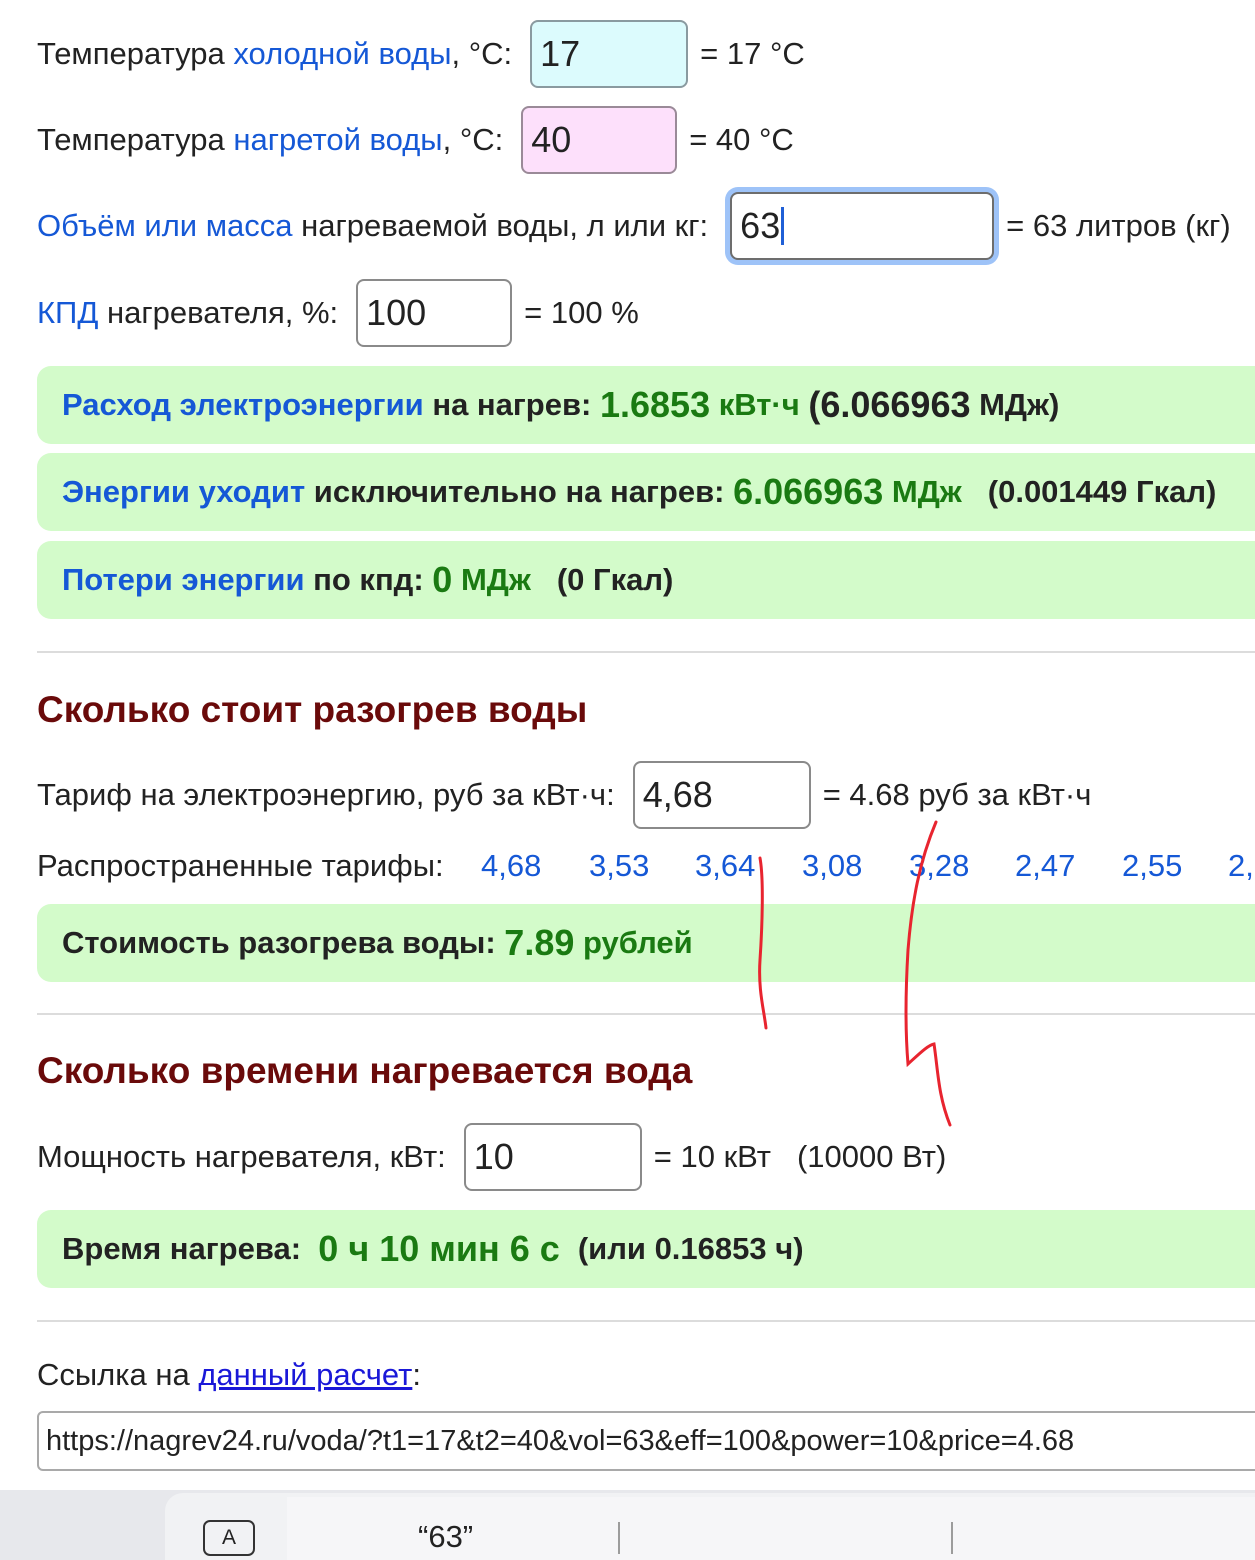 The width and height of the screenshot is (1255, 1560). Describe the element at coordinates (445, 1537) in the screenshot. I see `suggestion-item: “63”` at that location.